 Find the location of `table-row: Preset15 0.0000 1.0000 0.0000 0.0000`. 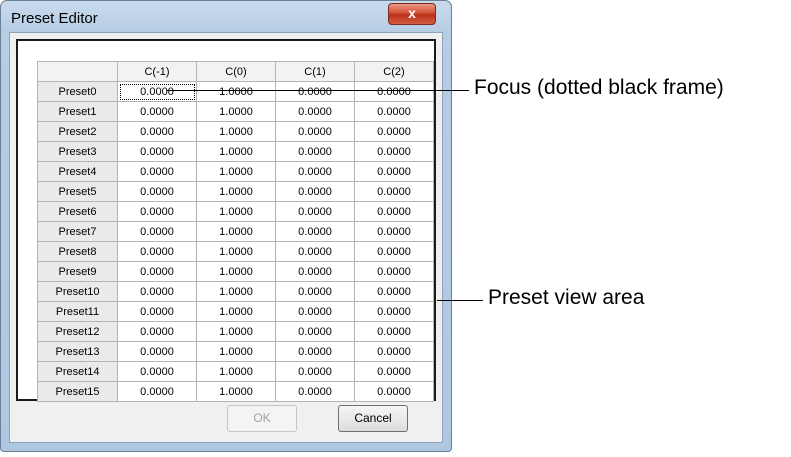

table-row: Preset15 0.0000 1.0000 0.0000 0.0000 is located at coordinates (235, 391).